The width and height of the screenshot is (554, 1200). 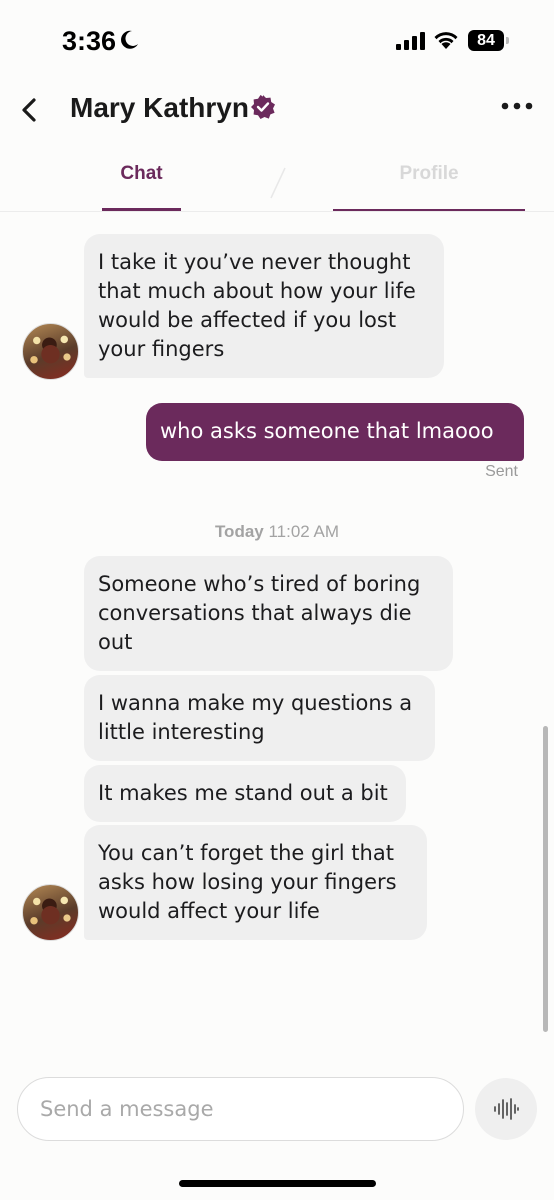 What do you see at coordinates (89, 41) in the screenshot?
I see `status-time: 3:36` at bounding box center [89, 41].